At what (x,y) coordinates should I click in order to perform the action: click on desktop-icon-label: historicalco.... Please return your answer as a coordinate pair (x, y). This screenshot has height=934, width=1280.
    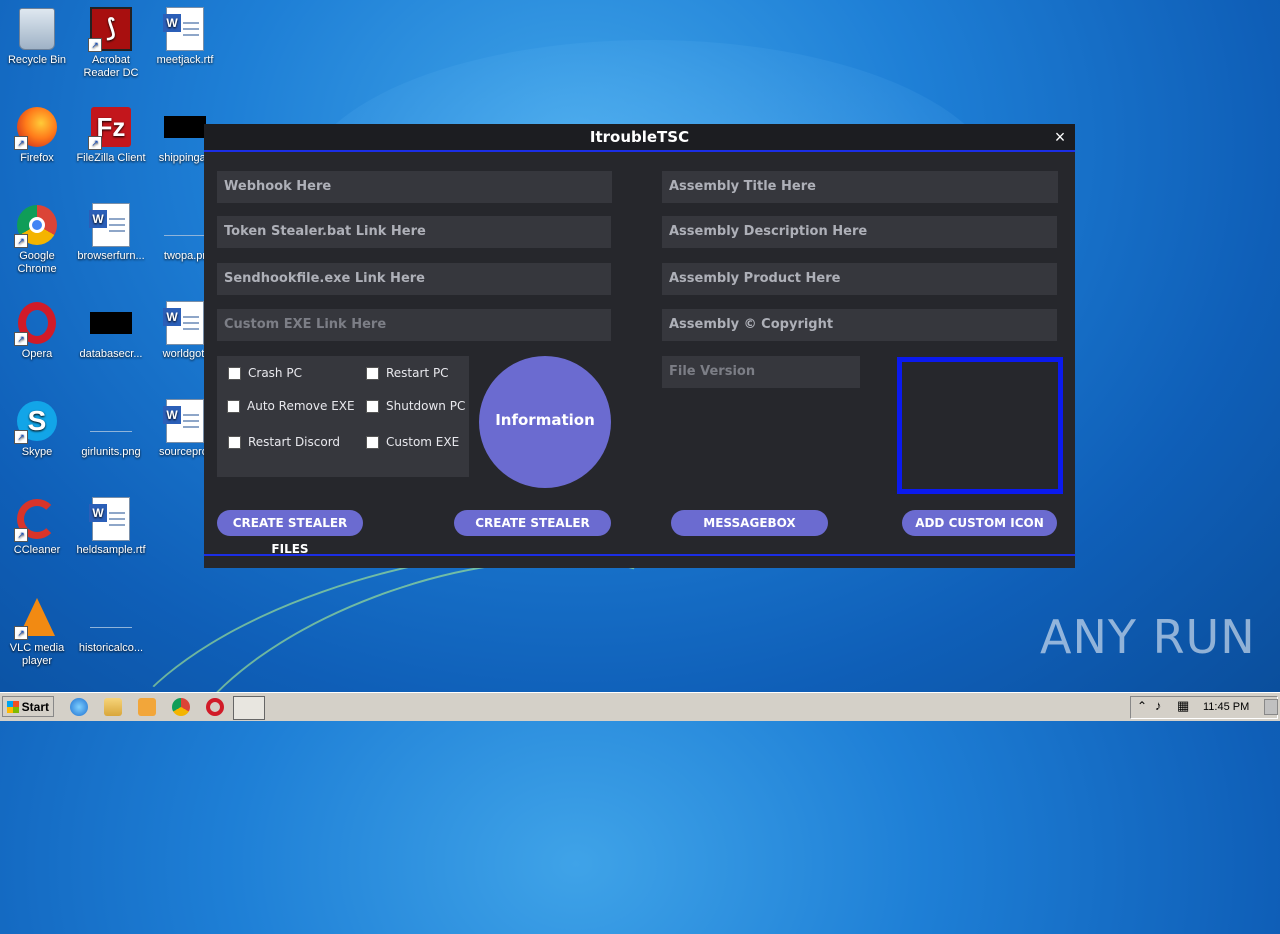
    Looking at the image, I should click on (111, 648).